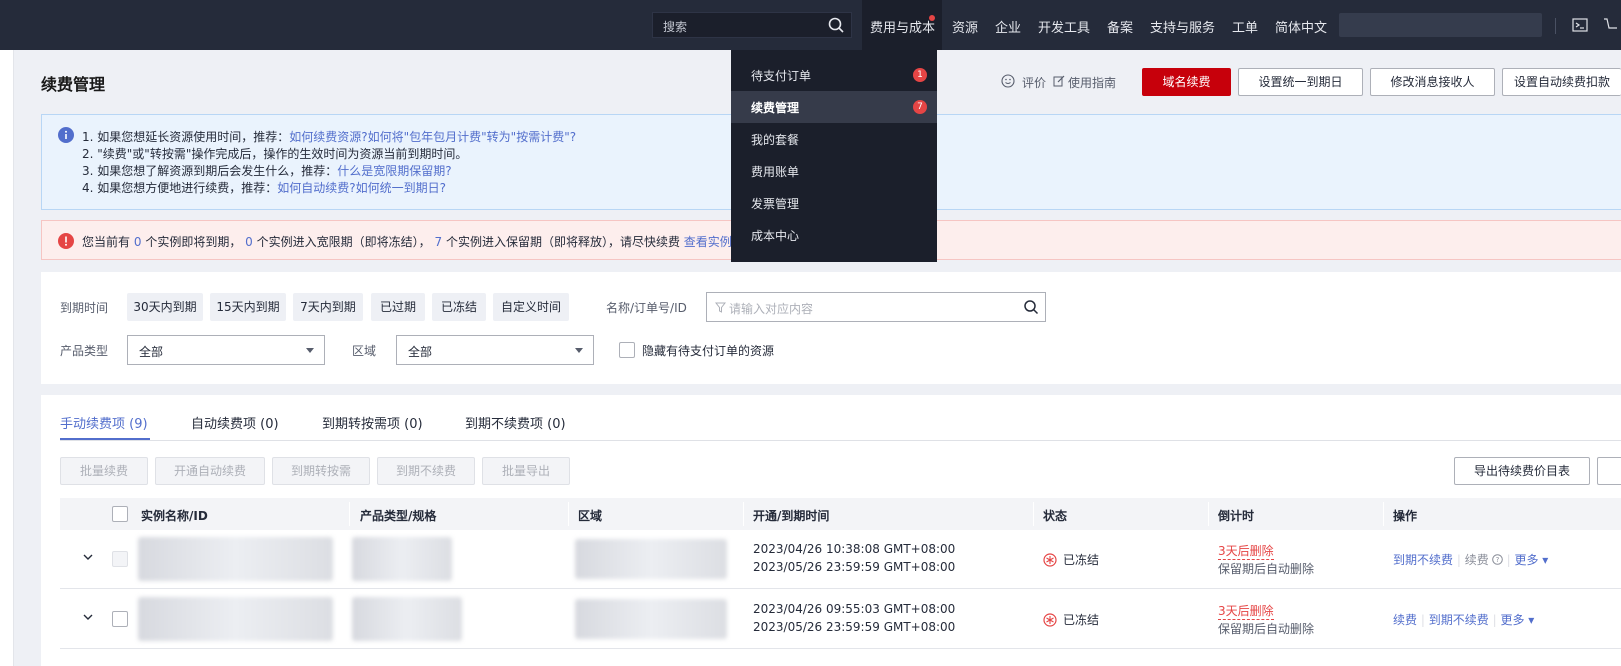  What do you see at coordinates (720, 307) in the screenshot?
I see `filter-icon` at bounding box center [720, 307].